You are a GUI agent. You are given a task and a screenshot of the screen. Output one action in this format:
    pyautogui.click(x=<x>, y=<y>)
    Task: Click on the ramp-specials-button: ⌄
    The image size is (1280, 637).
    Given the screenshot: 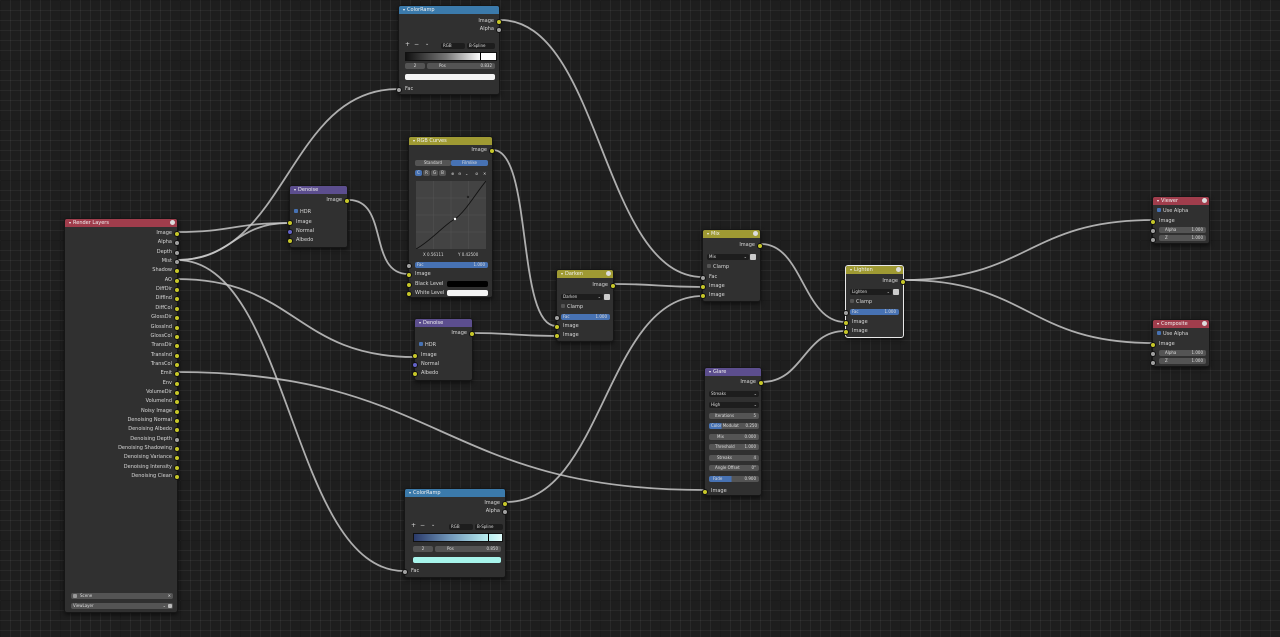 What is the action you would take?
    pyautogui.click(x=427, y=44)
    